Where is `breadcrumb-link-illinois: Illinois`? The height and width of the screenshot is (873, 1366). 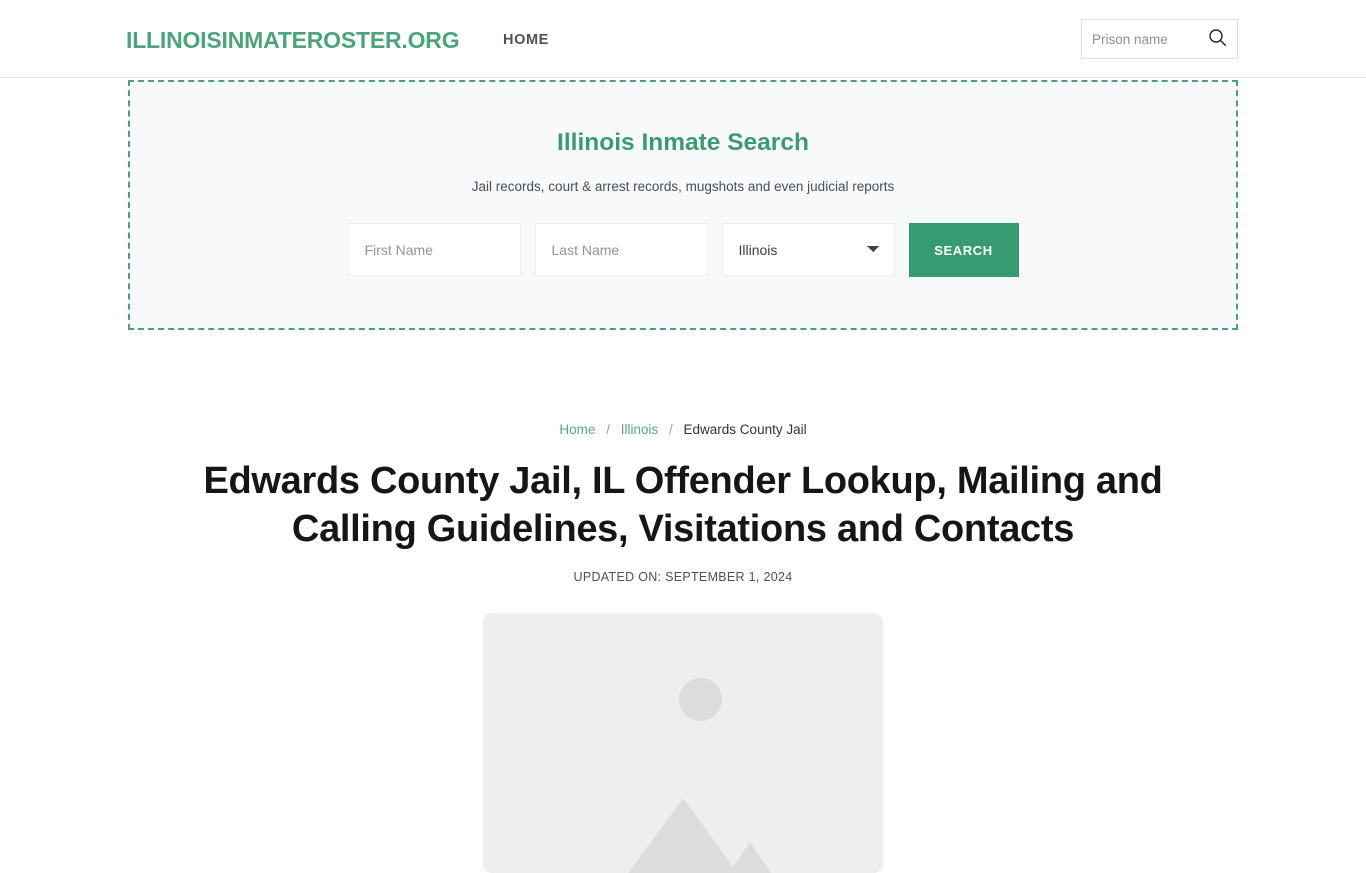 breadcrumb-link-illinois: Illinois is located at coordinates (640, 429).